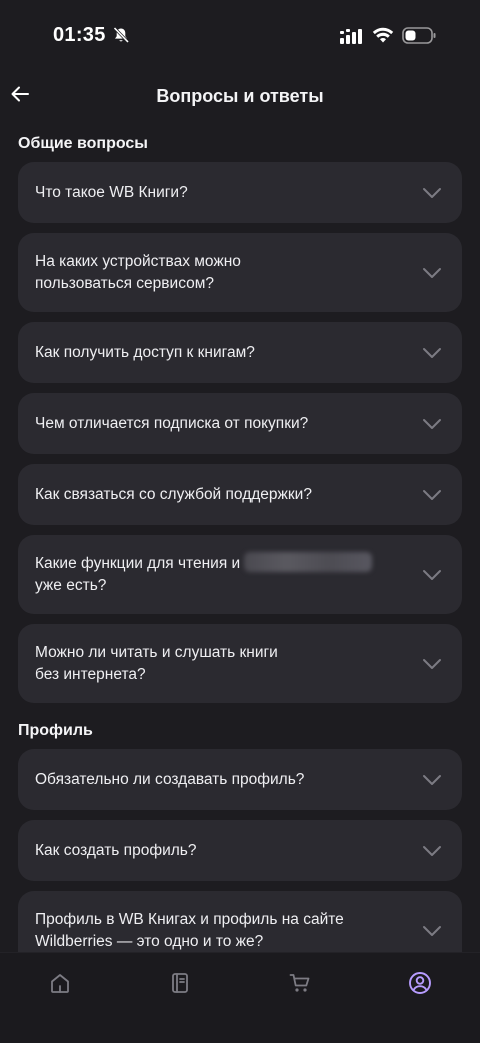 The width and height of the screenshot is (480, 1043). What do you see at coordinates (55, 730) in the screenshot?
I see `section-title-profile: Профиль` at bounding box center [55, 730].